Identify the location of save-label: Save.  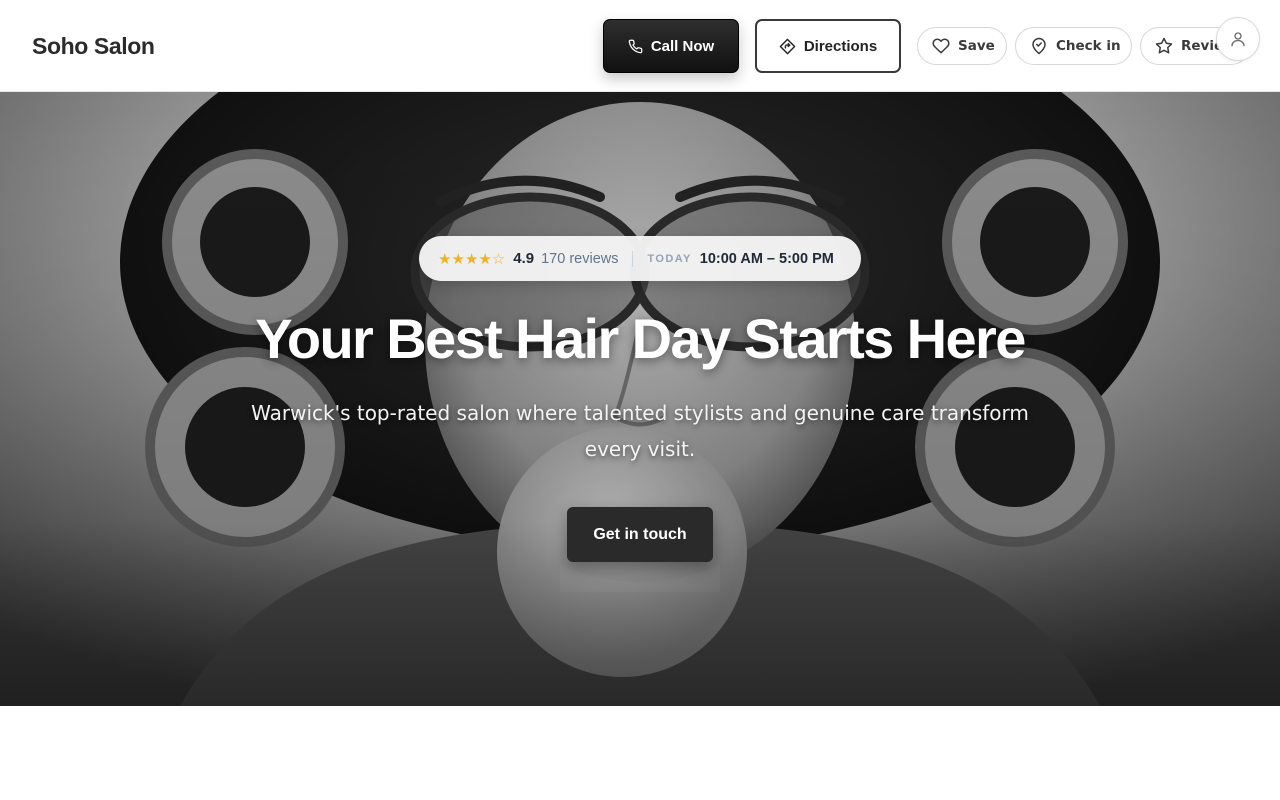
(976, 46).